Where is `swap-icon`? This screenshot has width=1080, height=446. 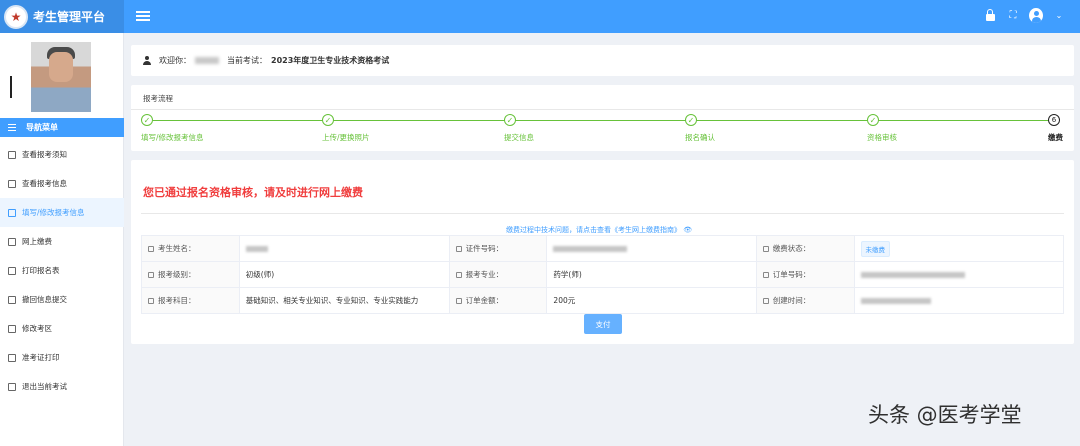 swap-icon is located at coordinates (12, 328).